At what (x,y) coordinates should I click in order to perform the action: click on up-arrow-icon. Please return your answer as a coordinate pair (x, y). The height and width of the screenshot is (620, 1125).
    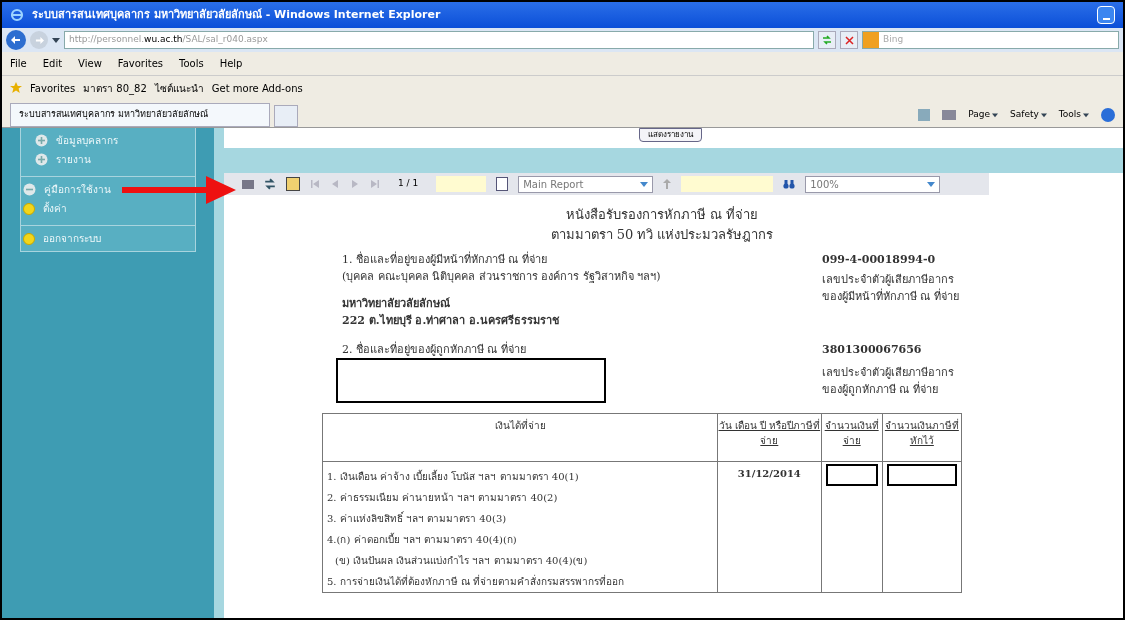
    Looking at the image, I should click on (667, 184).